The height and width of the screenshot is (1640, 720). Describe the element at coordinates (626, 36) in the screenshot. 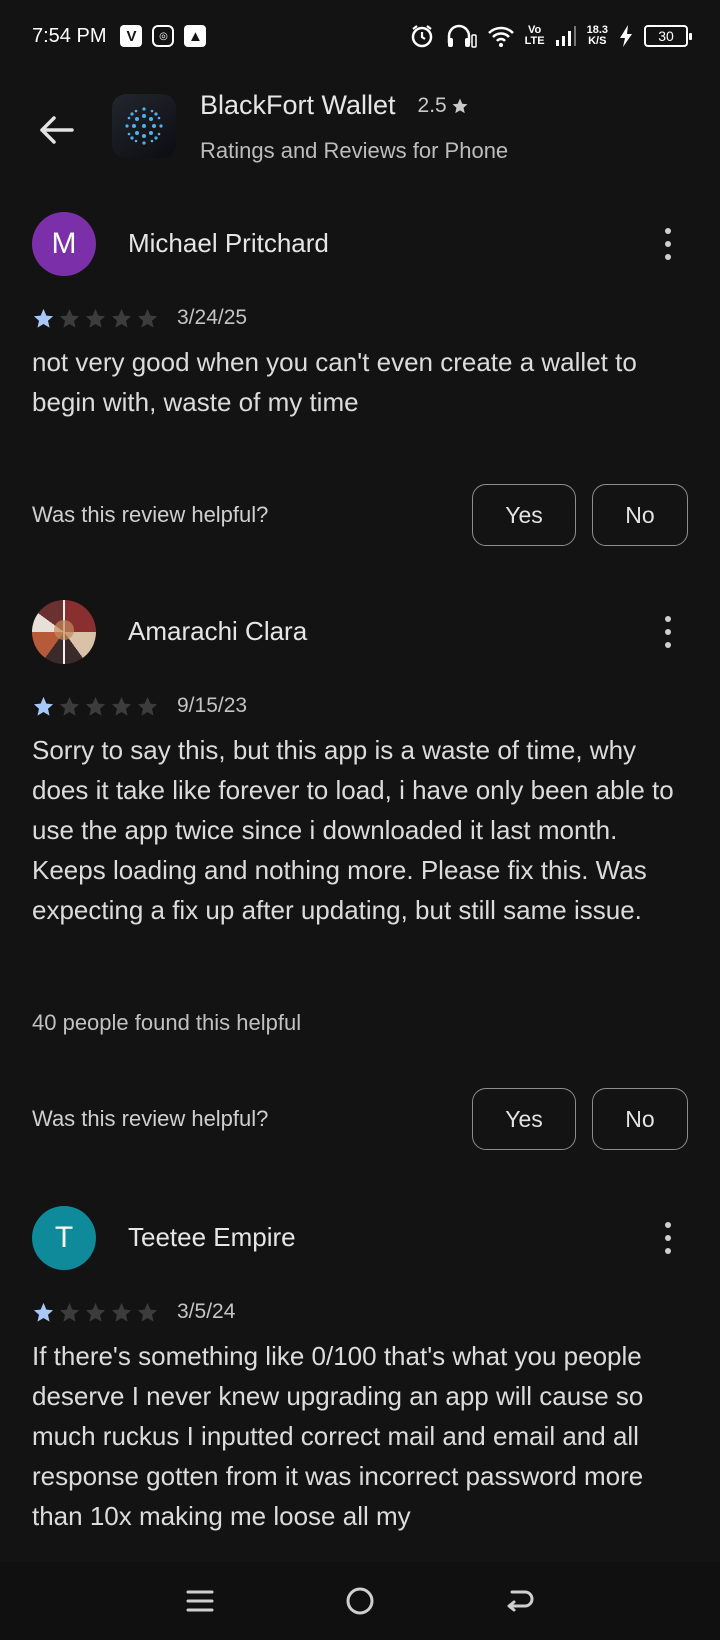

I see `charging-bolt-icon` at that location.